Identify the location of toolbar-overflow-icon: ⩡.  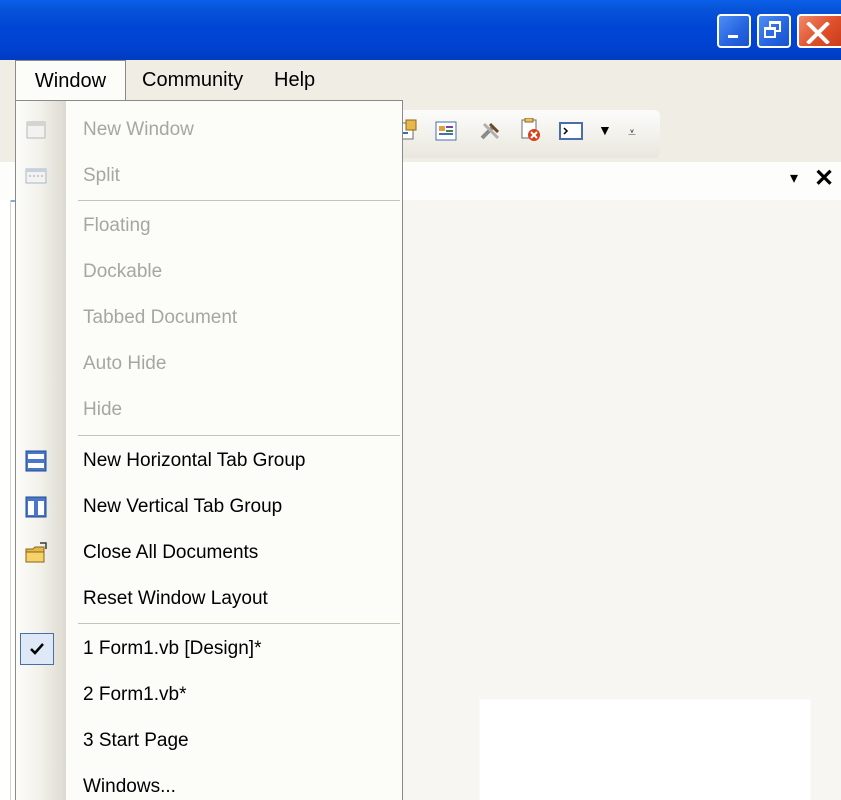
(632, 132).